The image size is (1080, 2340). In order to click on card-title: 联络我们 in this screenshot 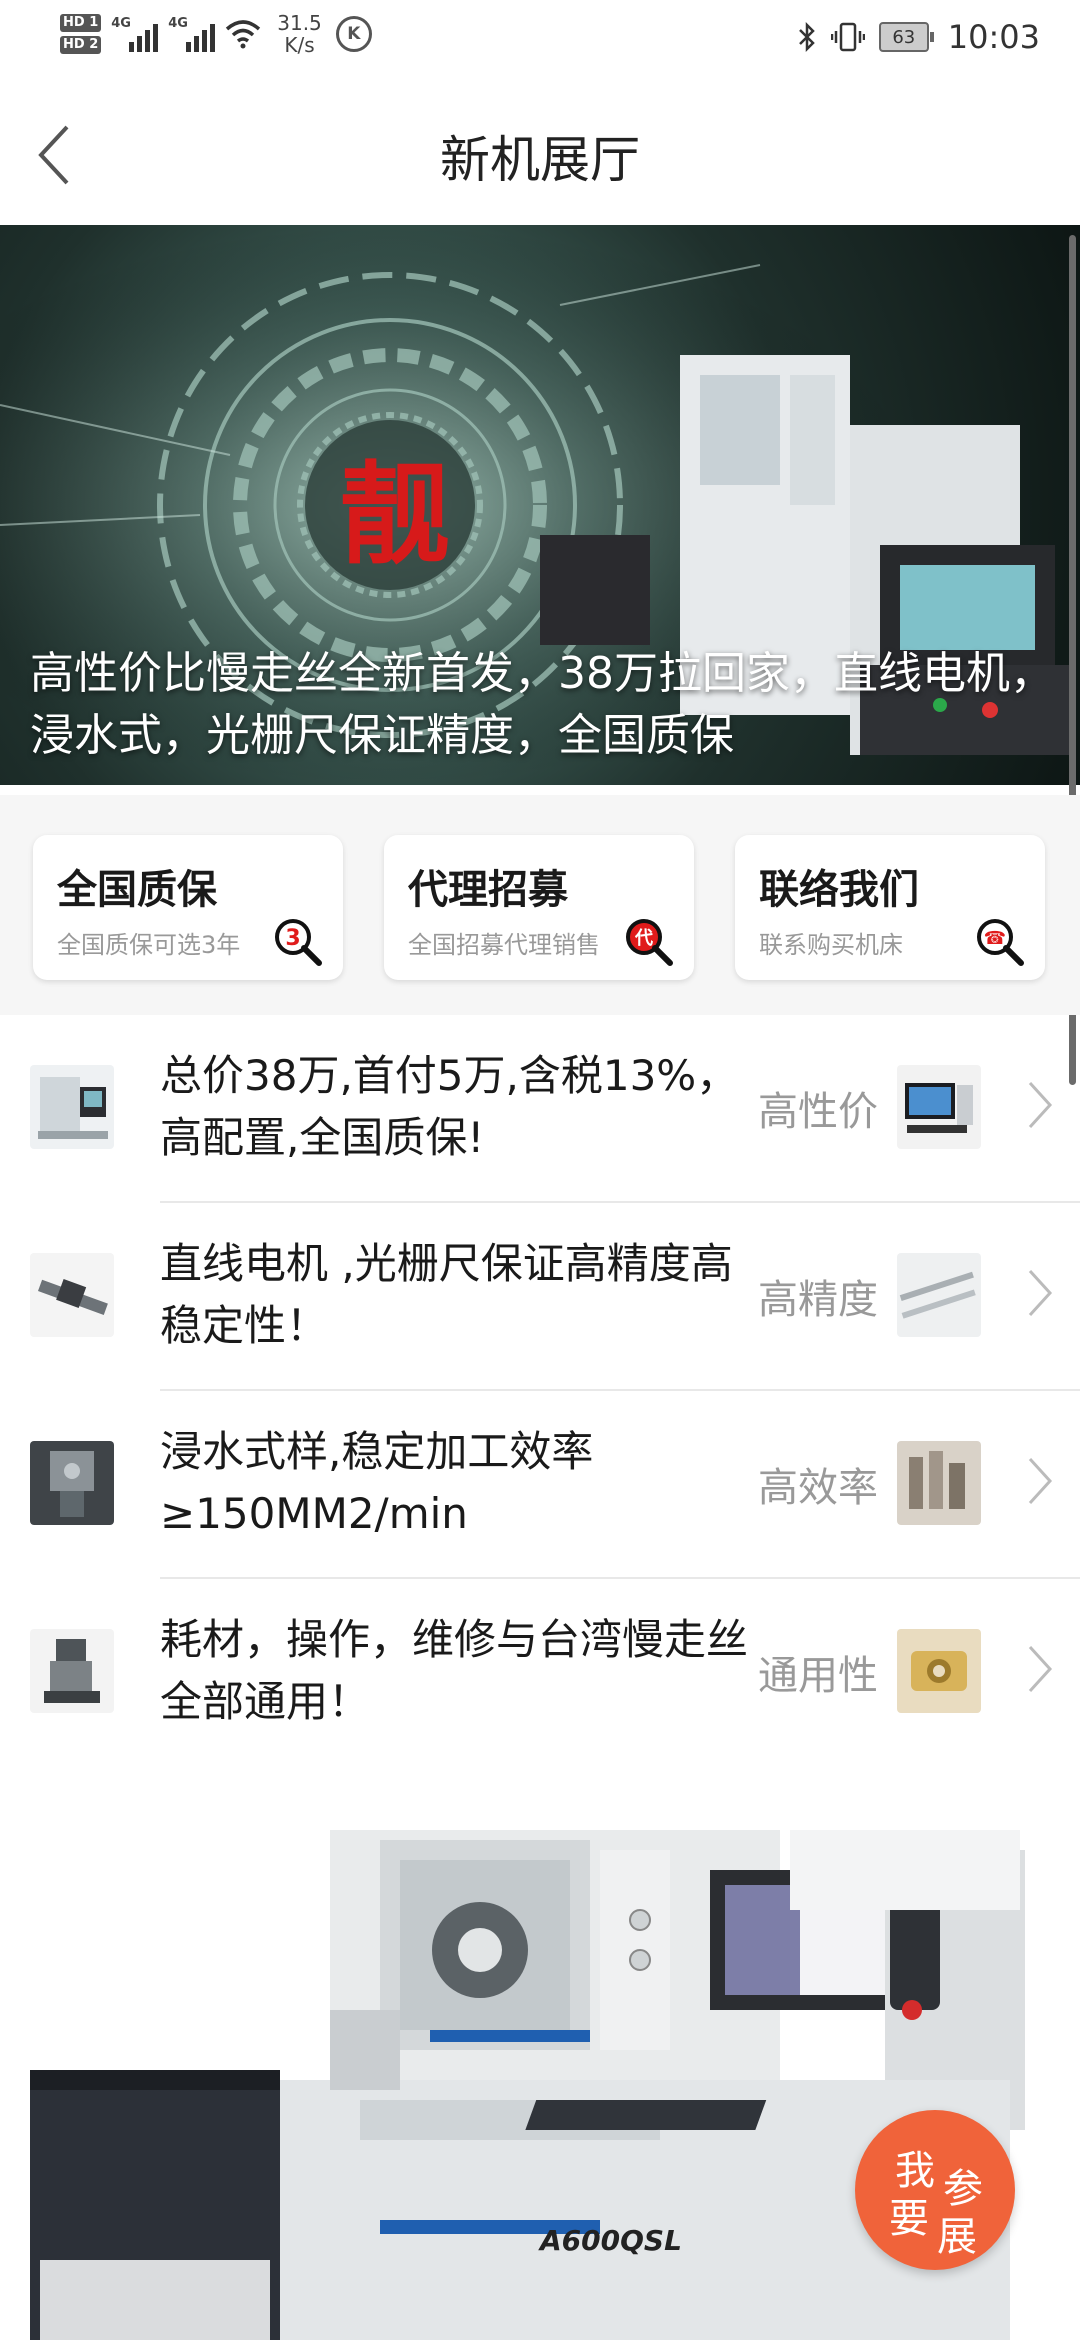, I will do `click(839, 890)`.